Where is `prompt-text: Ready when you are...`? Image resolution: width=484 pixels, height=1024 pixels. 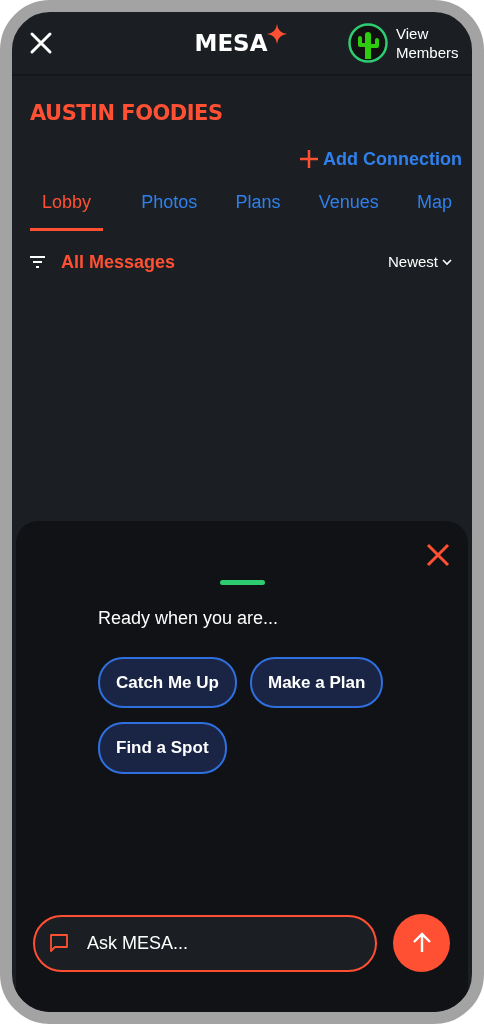
prompt-text: Ready when you are... is located at coordinates (189, 618).